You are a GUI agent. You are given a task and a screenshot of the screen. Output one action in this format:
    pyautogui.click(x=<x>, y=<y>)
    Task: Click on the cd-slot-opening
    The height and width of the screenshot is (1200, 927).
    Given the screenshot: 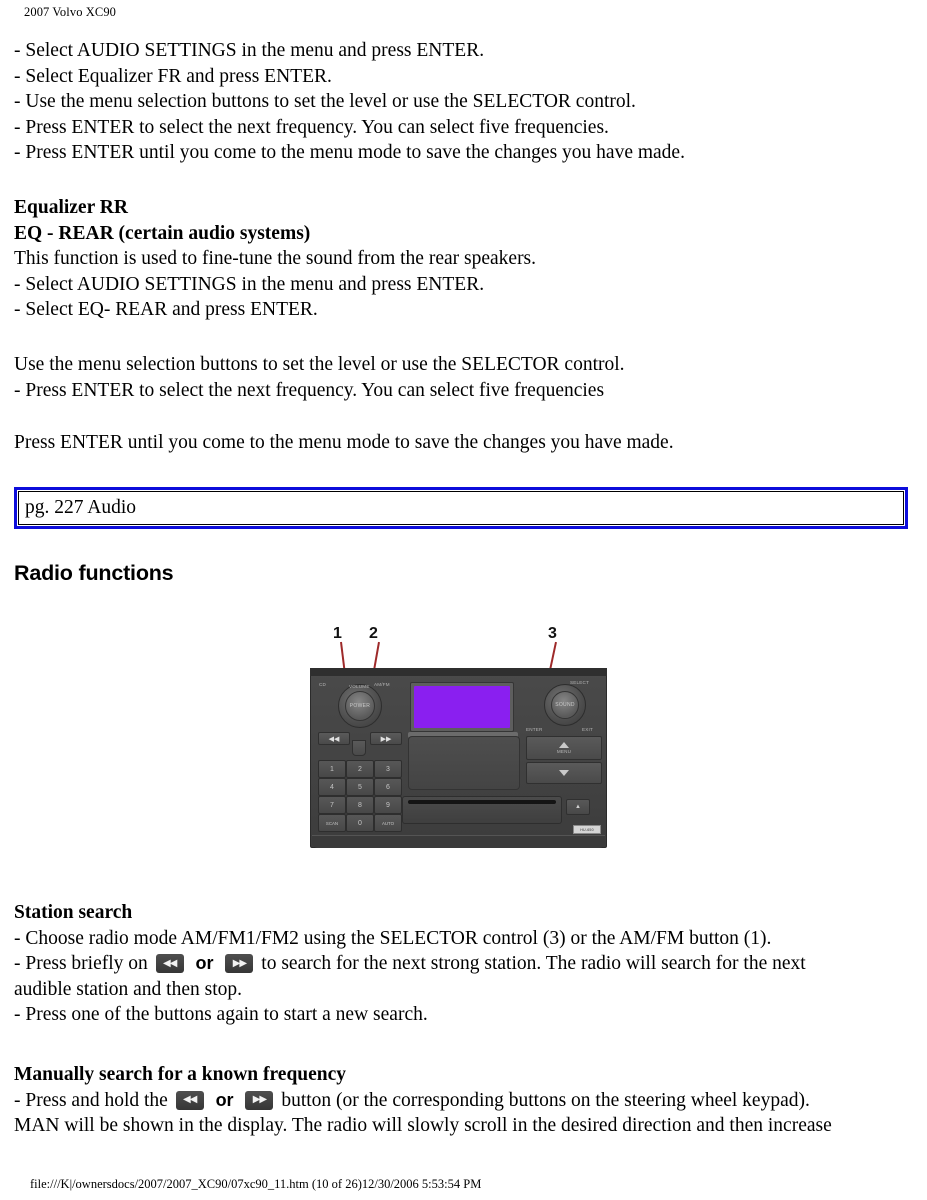 What is the action you would take?
    pyautogui.click(x=482, y=802)
    